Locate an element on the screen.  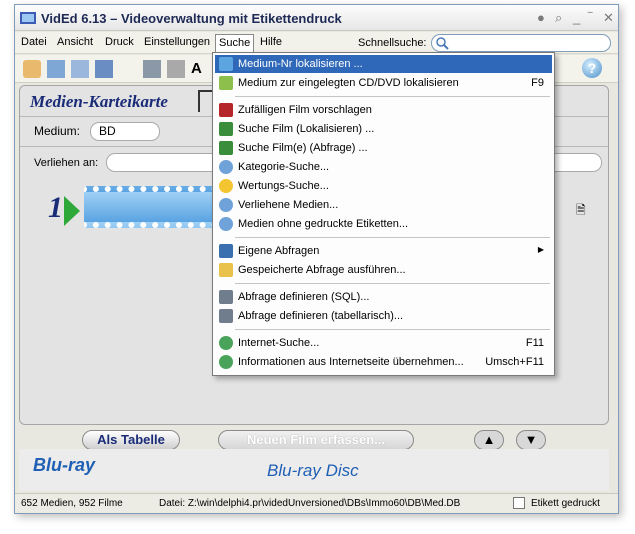
quicksearch-label: Schnellsuche: is located at coordinates (392, 43).